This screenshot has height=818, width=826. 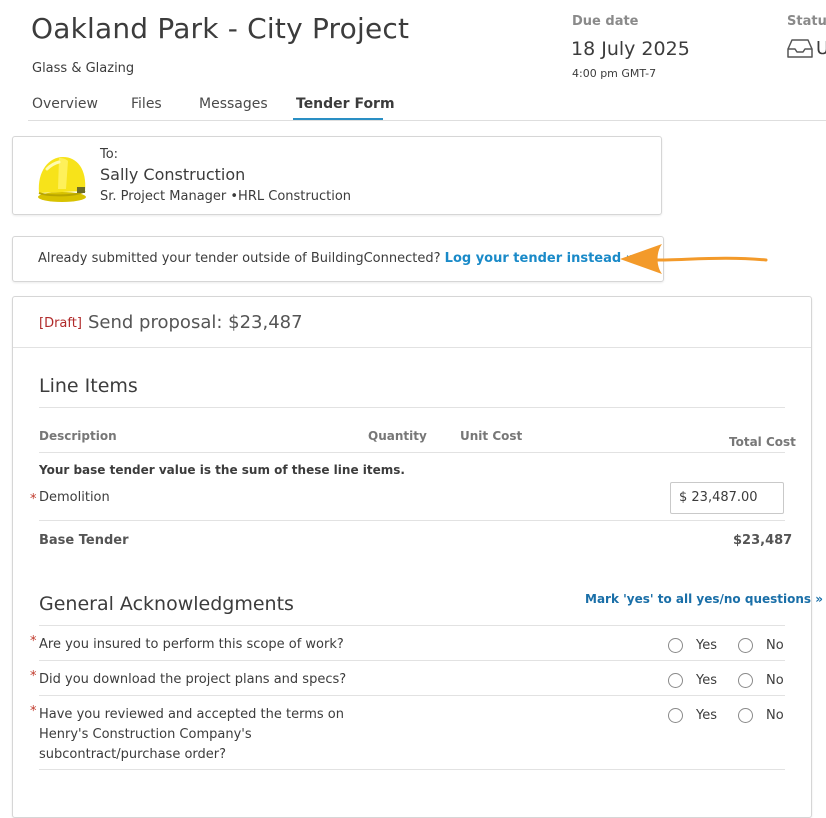 I want to click on log-tender-link: Log your tender instead », so click(x=539, y=258).